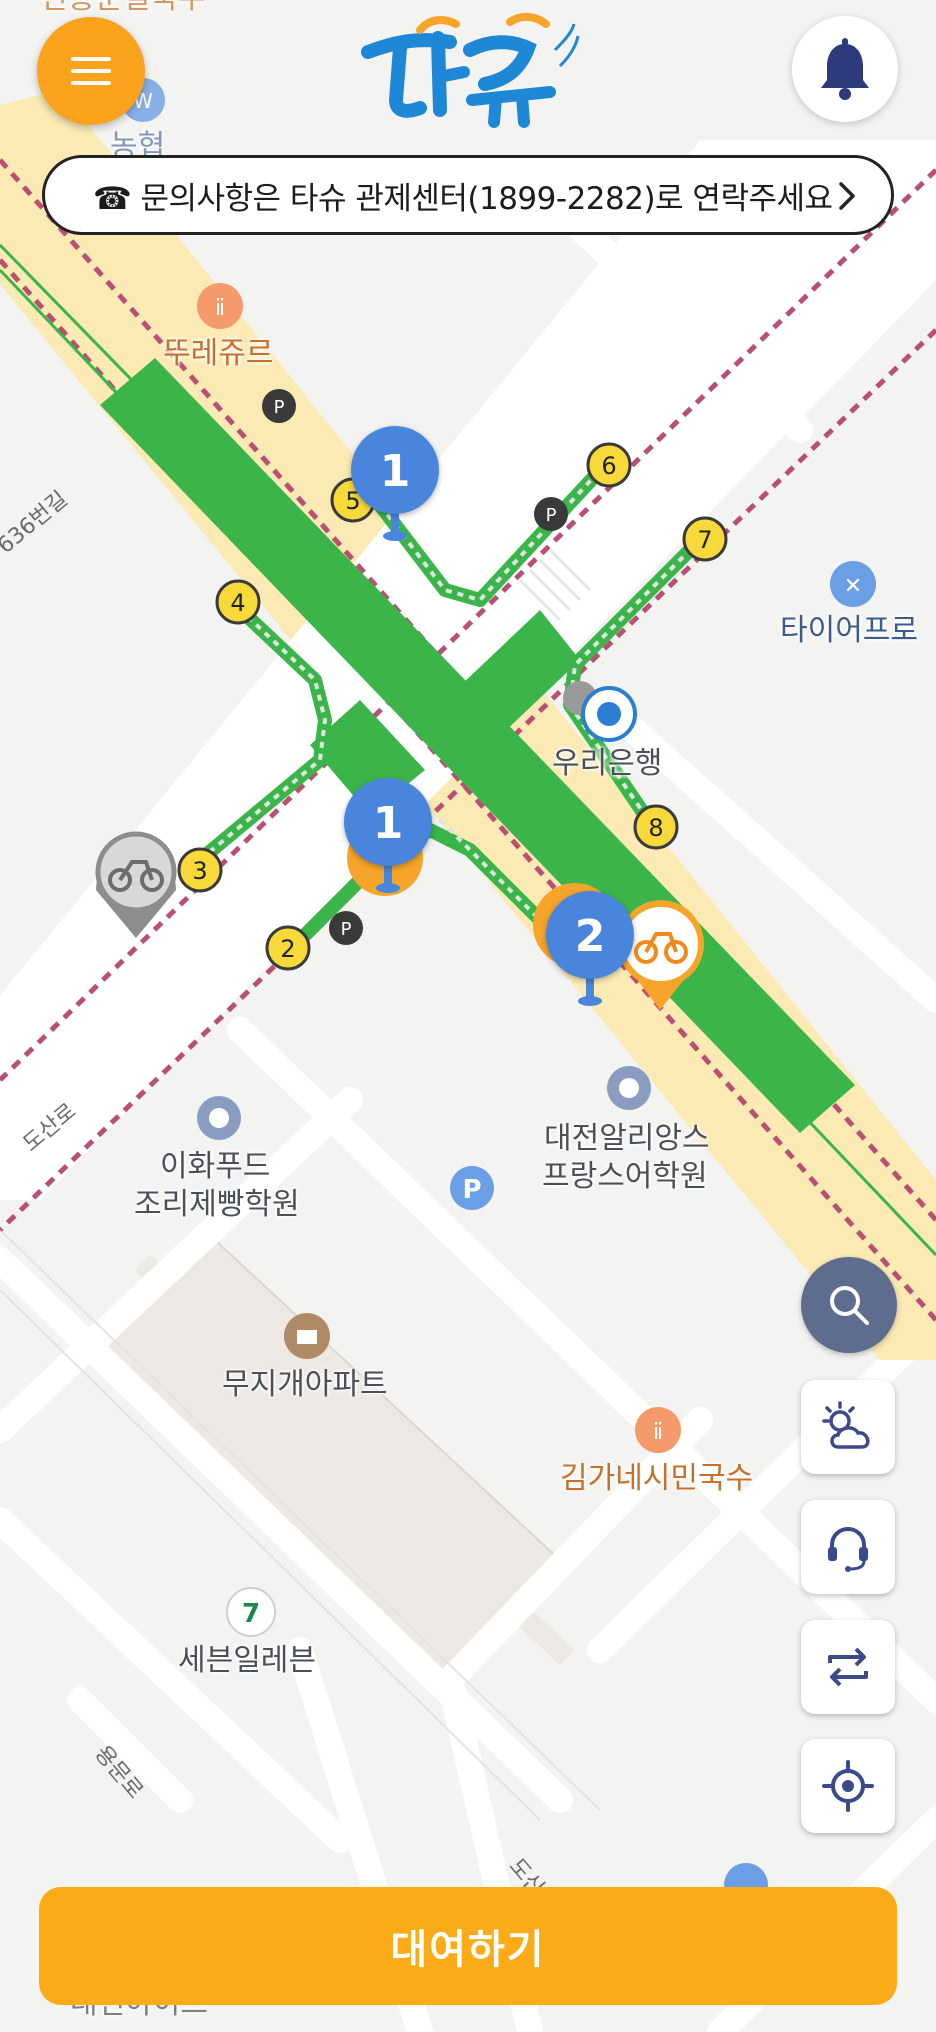  I want to click on notification-button, so click(845, 69).